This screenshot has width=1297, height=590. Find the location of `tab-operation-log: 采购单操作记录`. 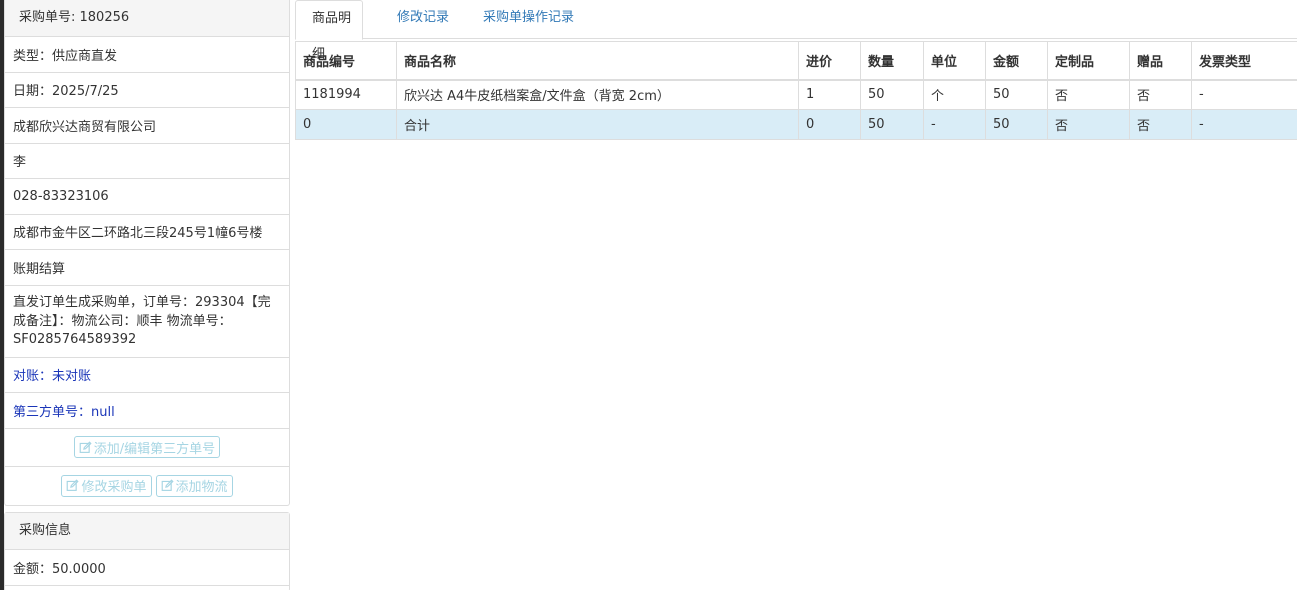

tab-operation-log: 采购单操作记录 is located at coordinates (528, 19).